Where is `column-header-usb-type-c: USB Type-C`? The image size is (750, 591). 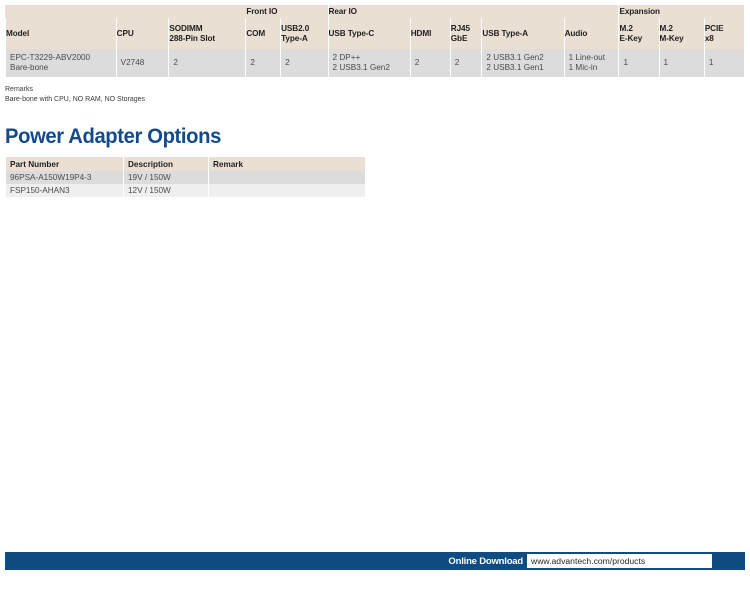
column-header-usb-type-c: USB Type-C is located at coordinates (369, 33).